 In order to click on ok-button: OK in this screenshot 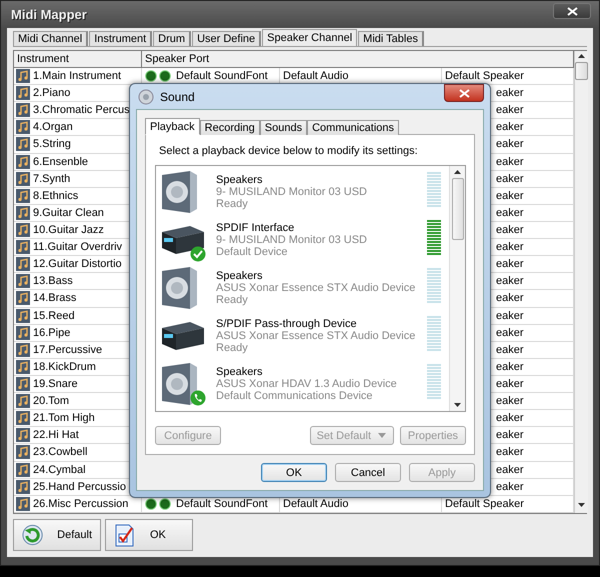, I will do `click(149, 535)`.